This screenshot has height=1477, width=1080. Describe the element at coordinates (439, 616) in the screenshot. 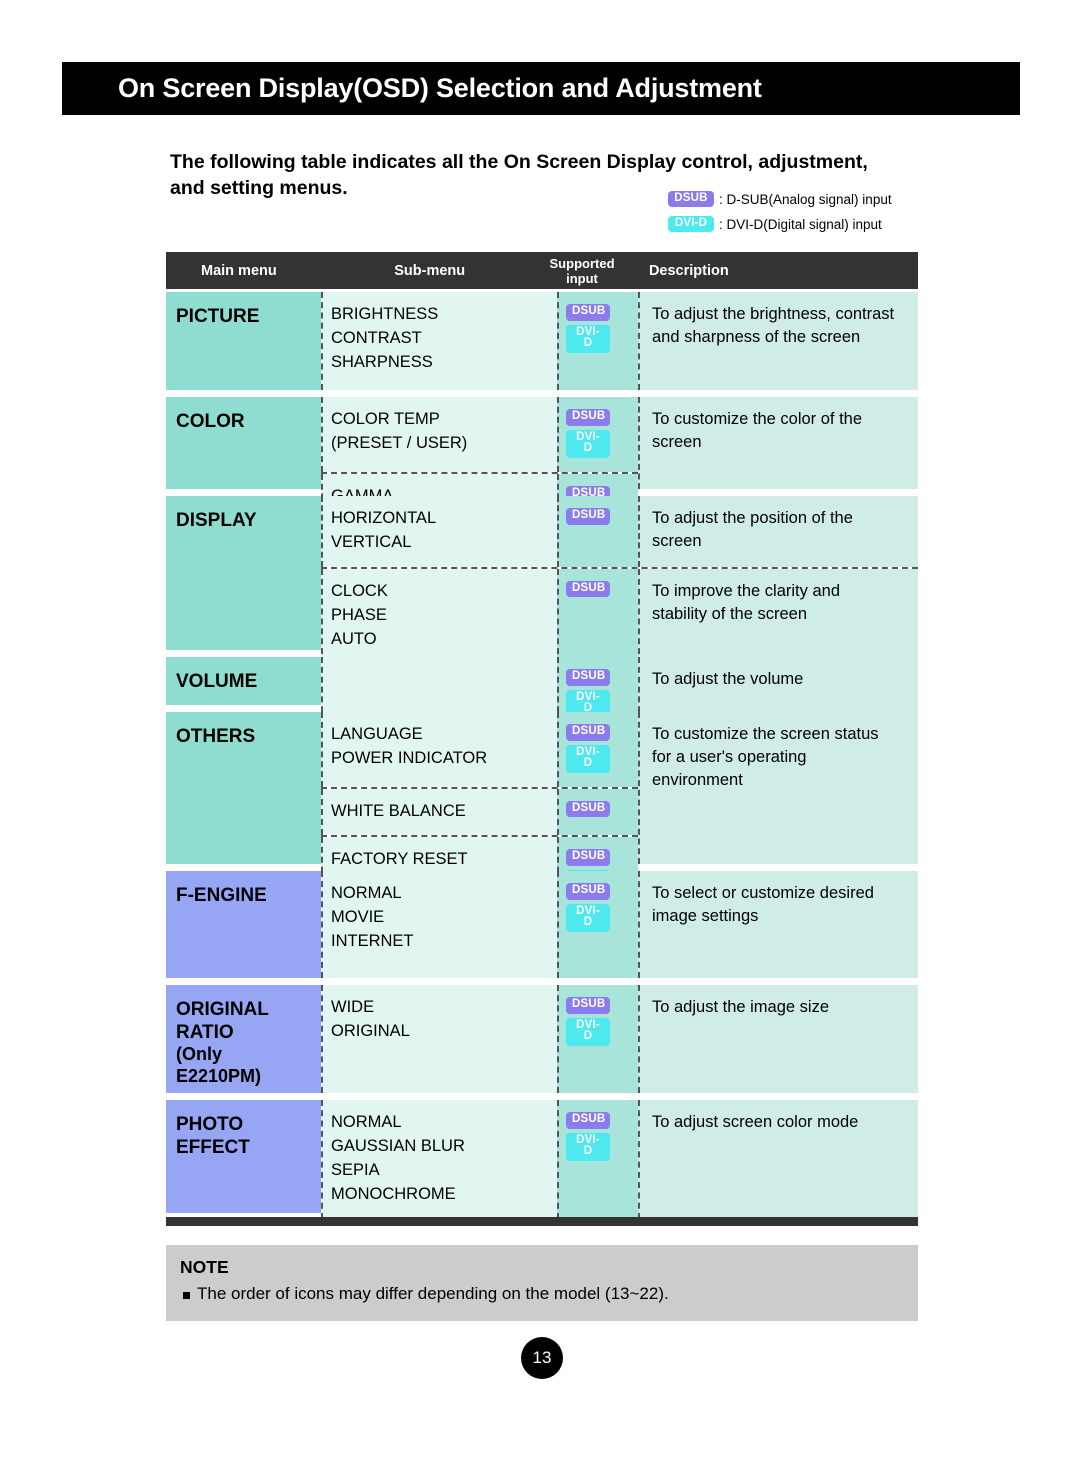

I see `display-1-sub-menu-cell: CLOCK PHASE AUTO` at that location.